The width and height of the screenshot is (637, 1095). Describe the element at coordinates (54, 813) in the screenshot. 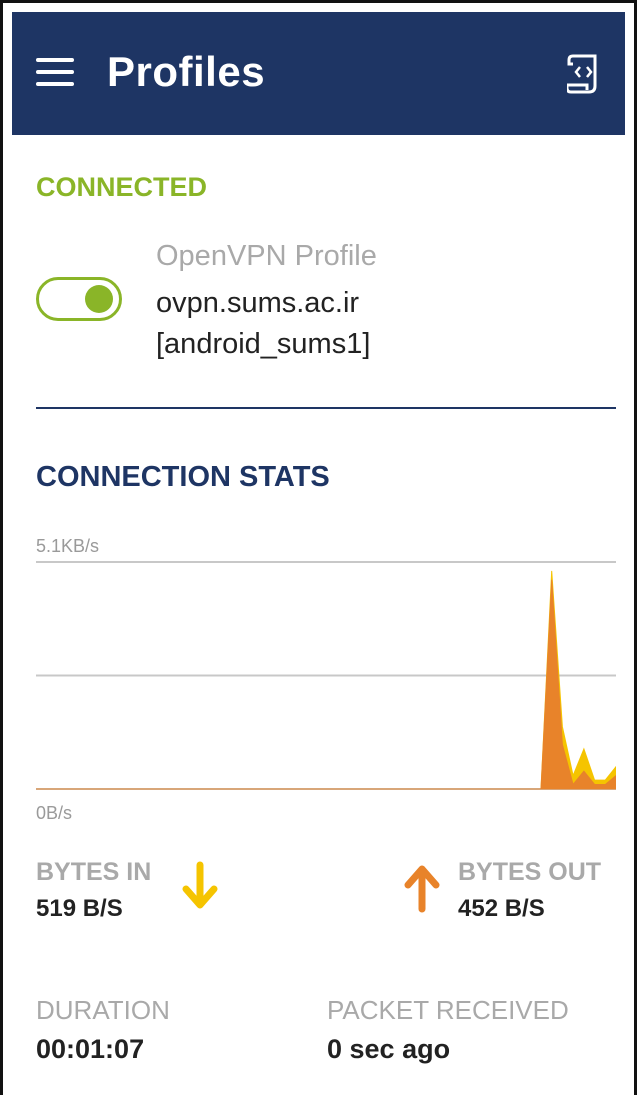

I see `chart-min-label: 0B/s` at that location.